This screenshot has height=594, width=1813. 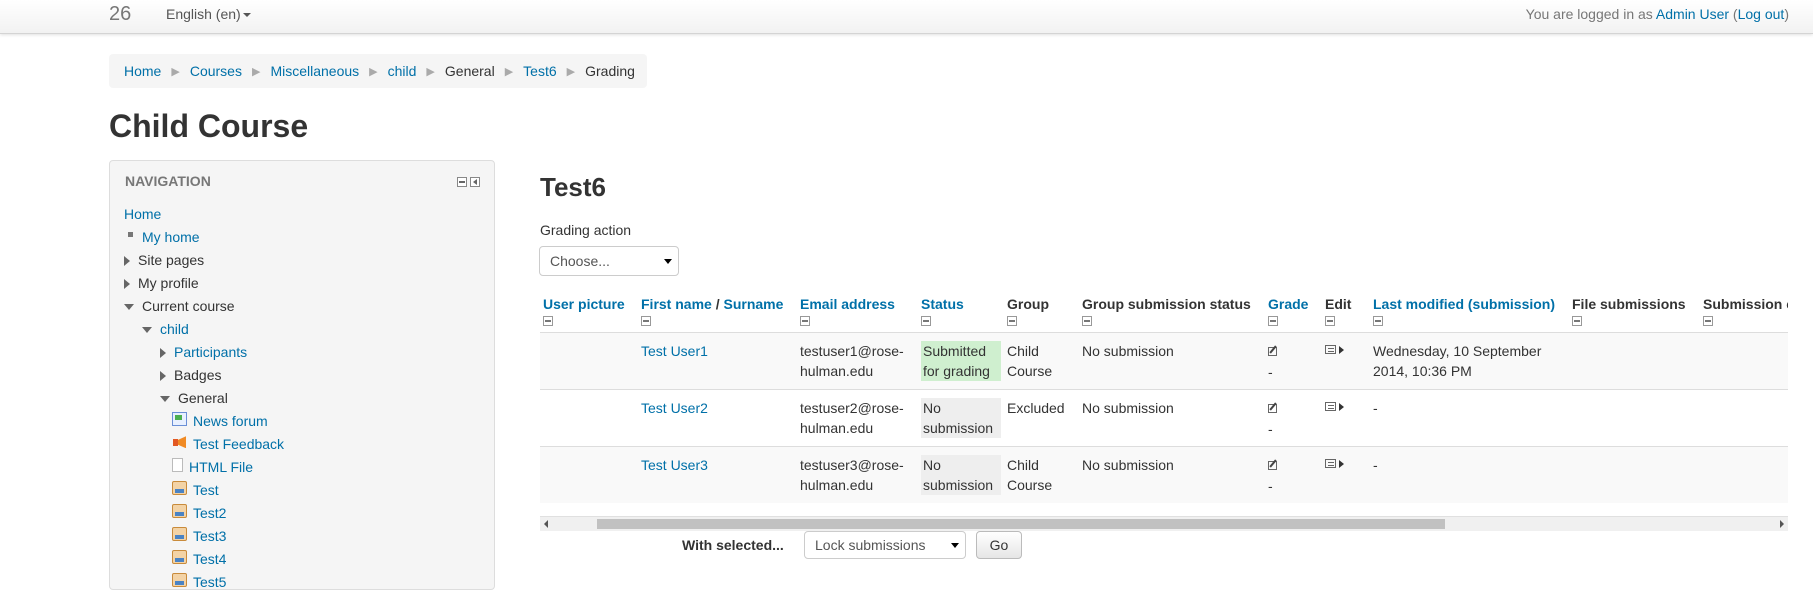 What do you see at coordinates (539, 71) in the screenshot?
I see `breadcrumb-test6: Test6` at bounding box center [539, 71].